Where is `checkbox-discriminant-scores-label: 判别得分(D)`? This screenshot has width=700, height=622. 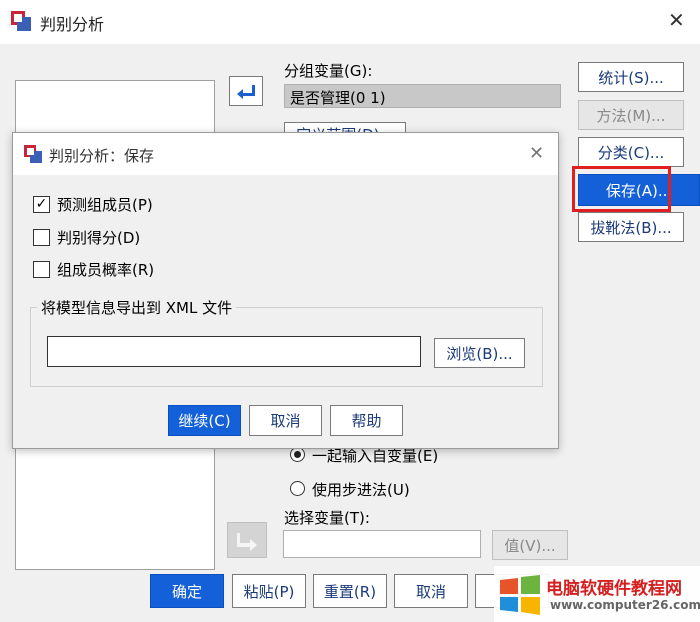 checkbox-discriminant-scores-label: 判别得分(D) is located at coordinates (99, 238).